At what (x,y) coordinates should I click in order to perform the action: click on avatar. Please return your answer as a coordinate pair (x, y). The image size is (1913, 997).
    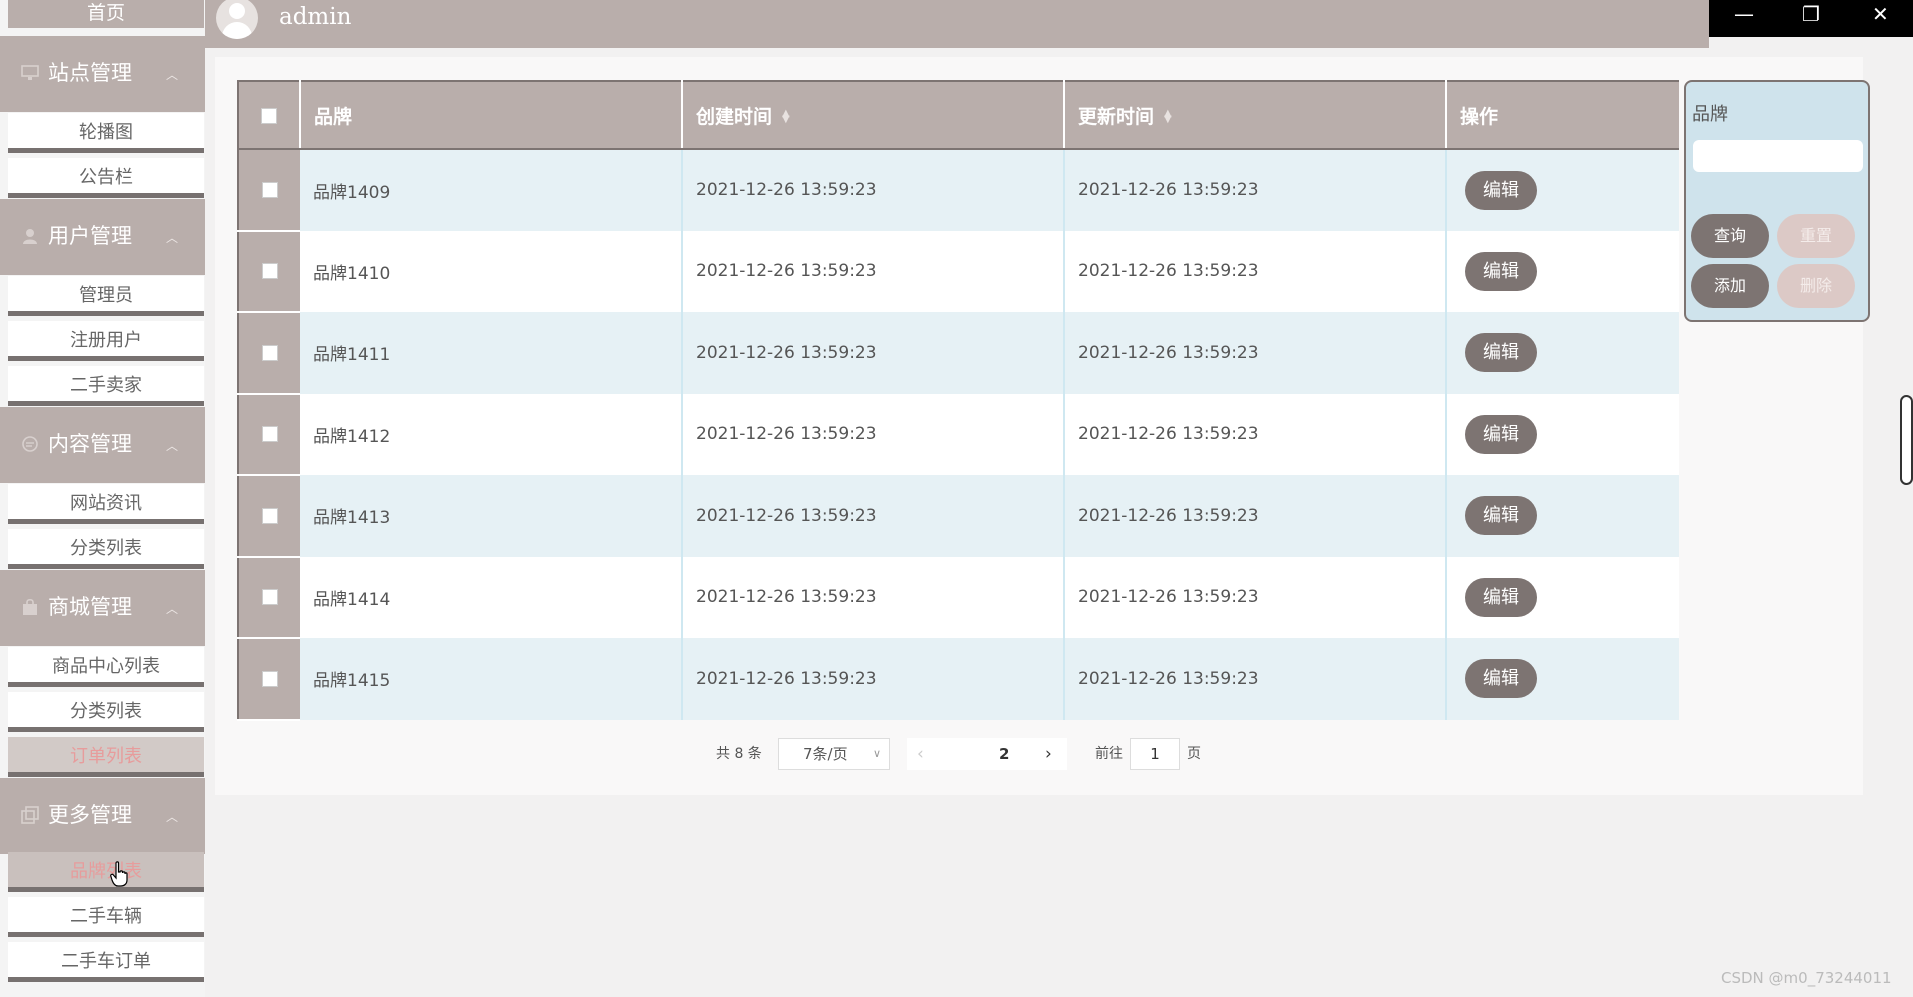
    Looking at the image, I should click on (237, 19).